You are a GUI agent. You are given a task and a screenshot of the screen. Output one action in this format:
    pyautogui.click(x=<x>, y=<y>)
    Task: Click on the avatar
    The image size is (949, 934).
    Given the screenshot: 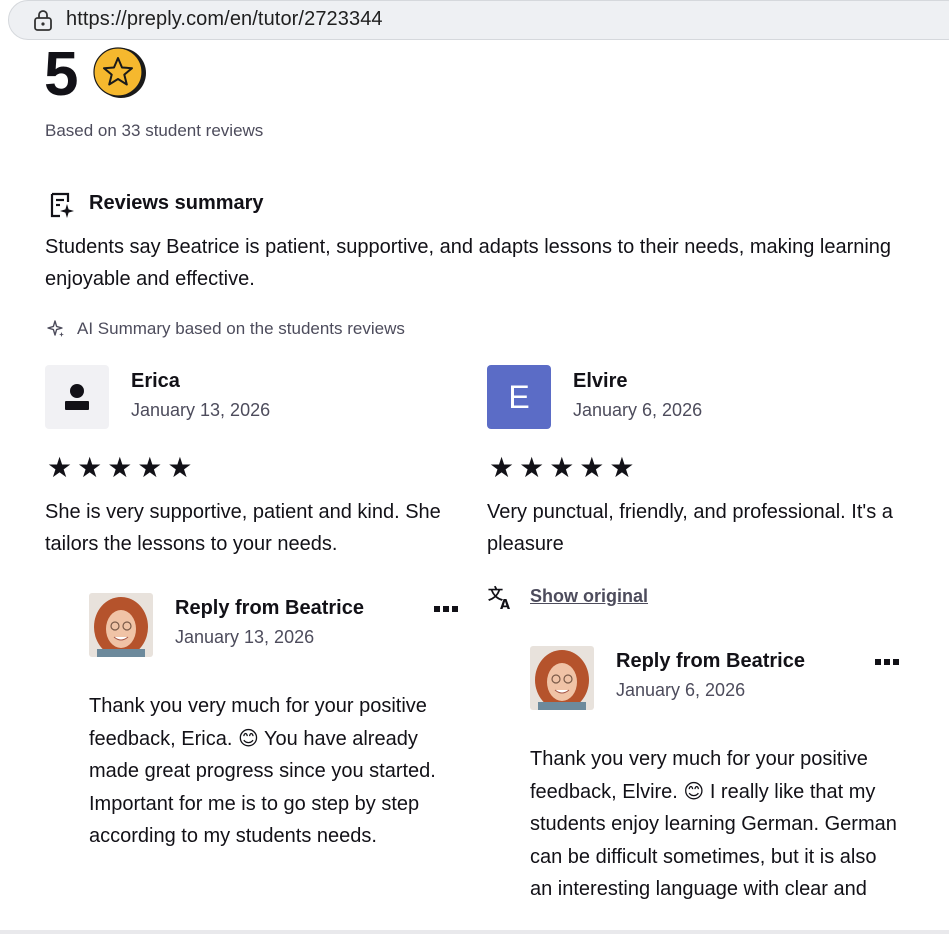 What is the action you would take?
    pyautogui.click(x=77, y=397)
    